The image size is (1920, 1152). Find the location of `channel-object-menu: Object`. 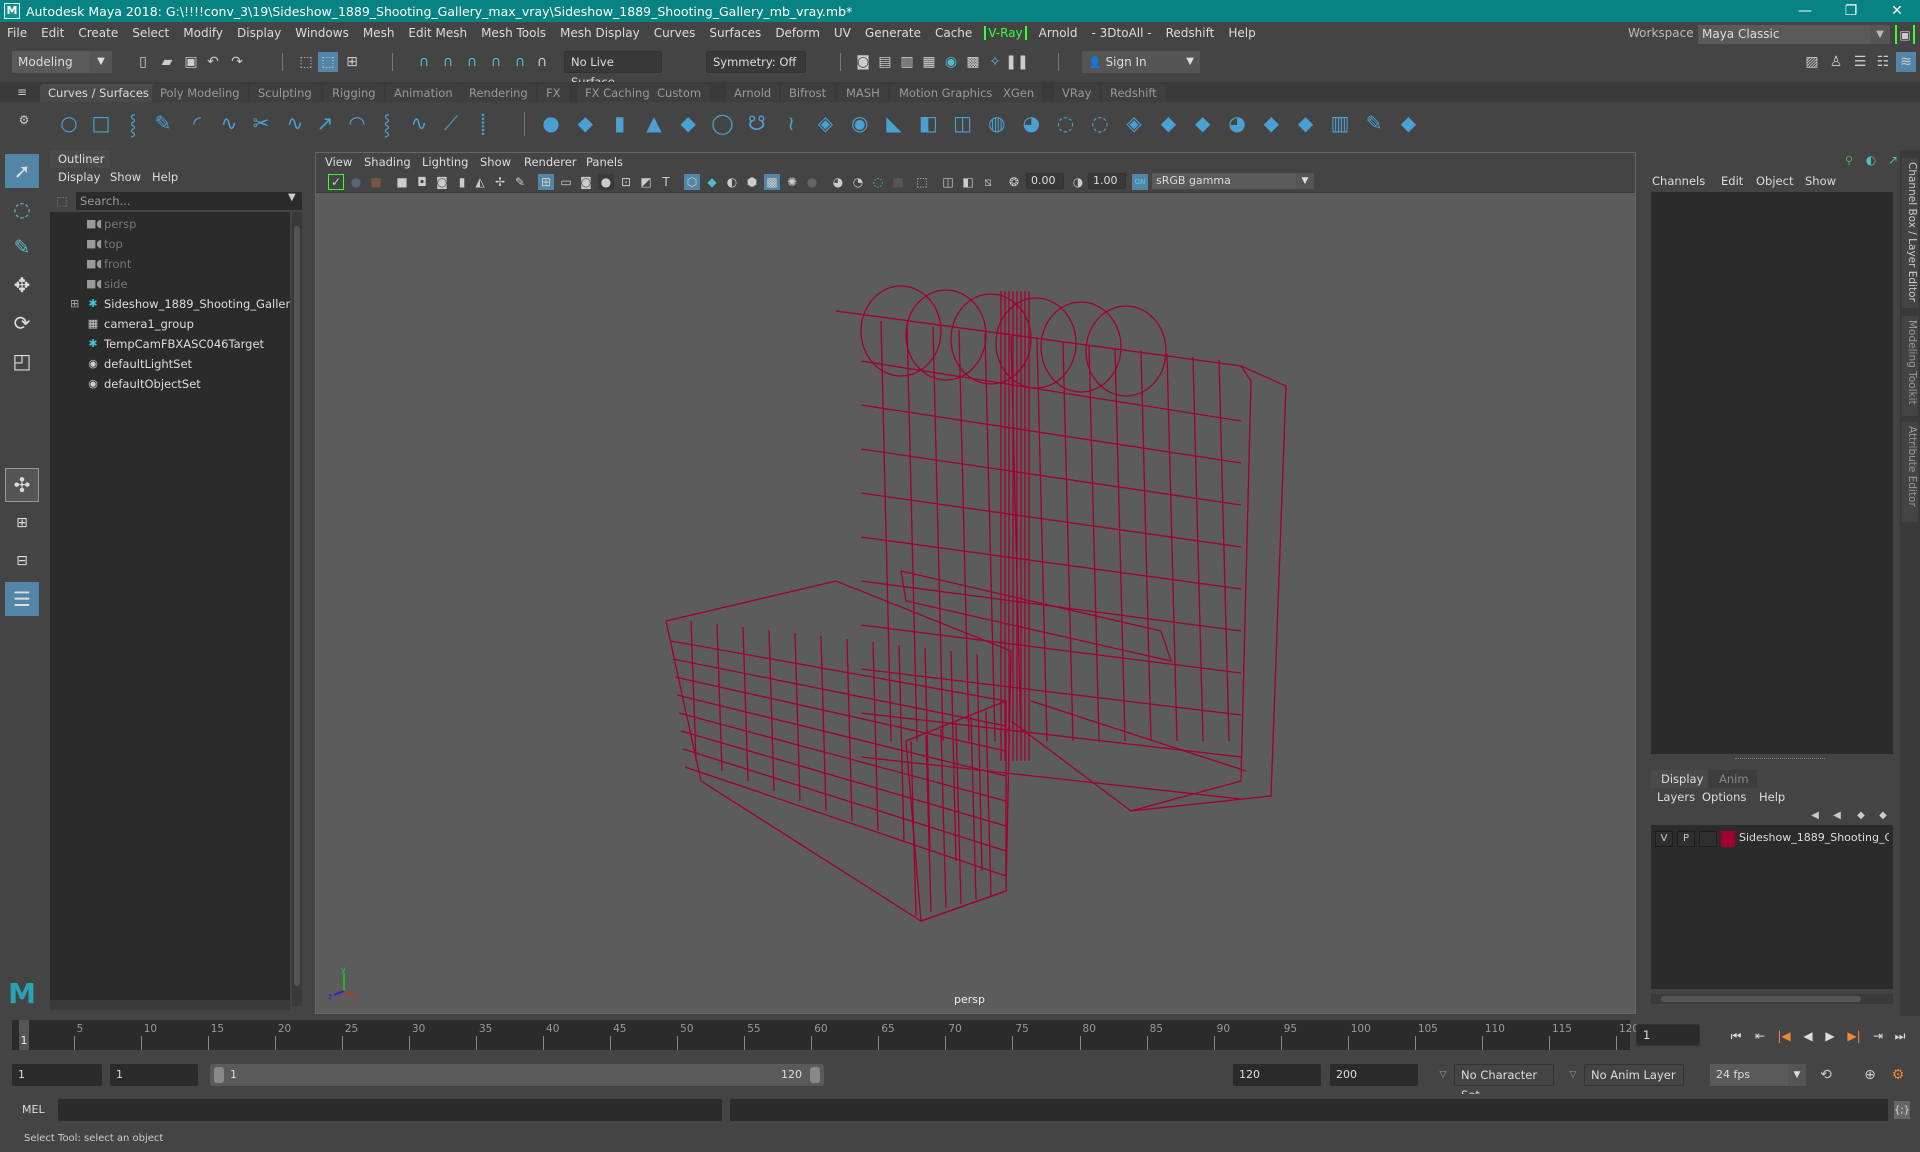

channel-object-menu: Object is located at coordinates (1774, 181).